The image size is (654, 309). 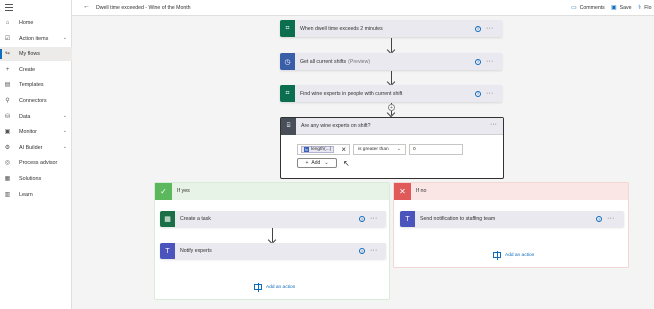 I want to click on mouse-cursor-icon: ↖, so click(x=346, y=163).